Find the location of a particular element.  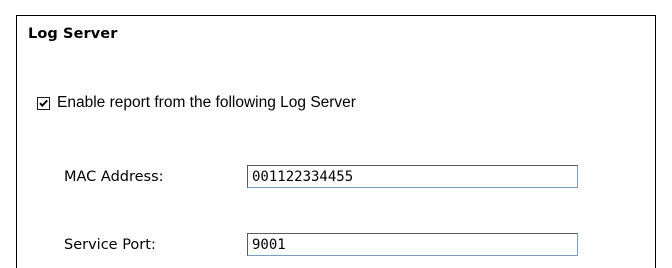

mac-address-row: MAC Address: is located at coordinates (321, 176).